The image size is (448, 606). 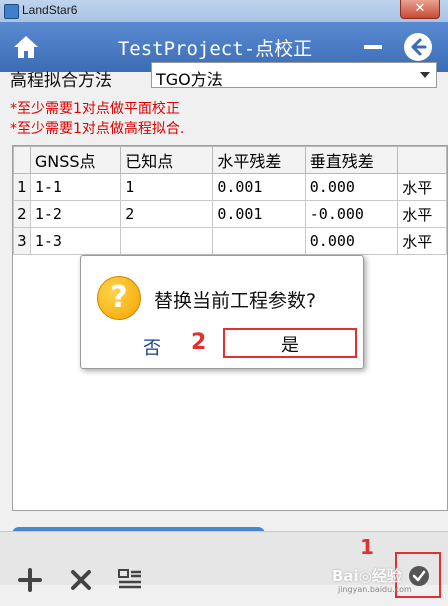 What do you see at coordinates (167, 160) in the screenshot?
I see `column-header: 已知点` at bounding box center [167, 160].